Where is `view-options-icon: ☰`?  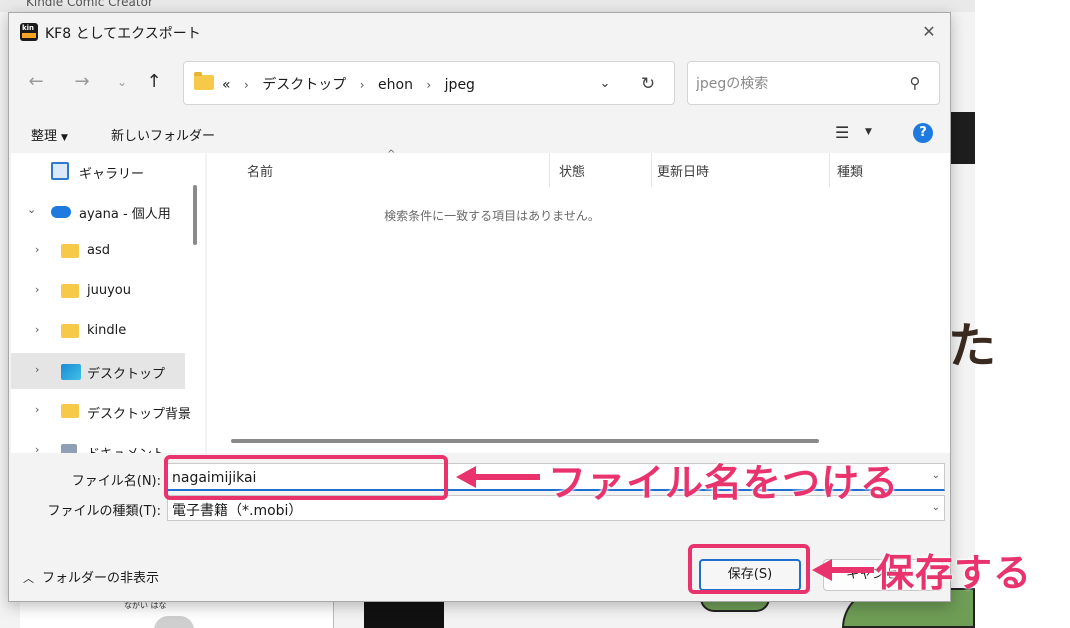 view-options-icon: ☰ is located at coordinates (842, 132).